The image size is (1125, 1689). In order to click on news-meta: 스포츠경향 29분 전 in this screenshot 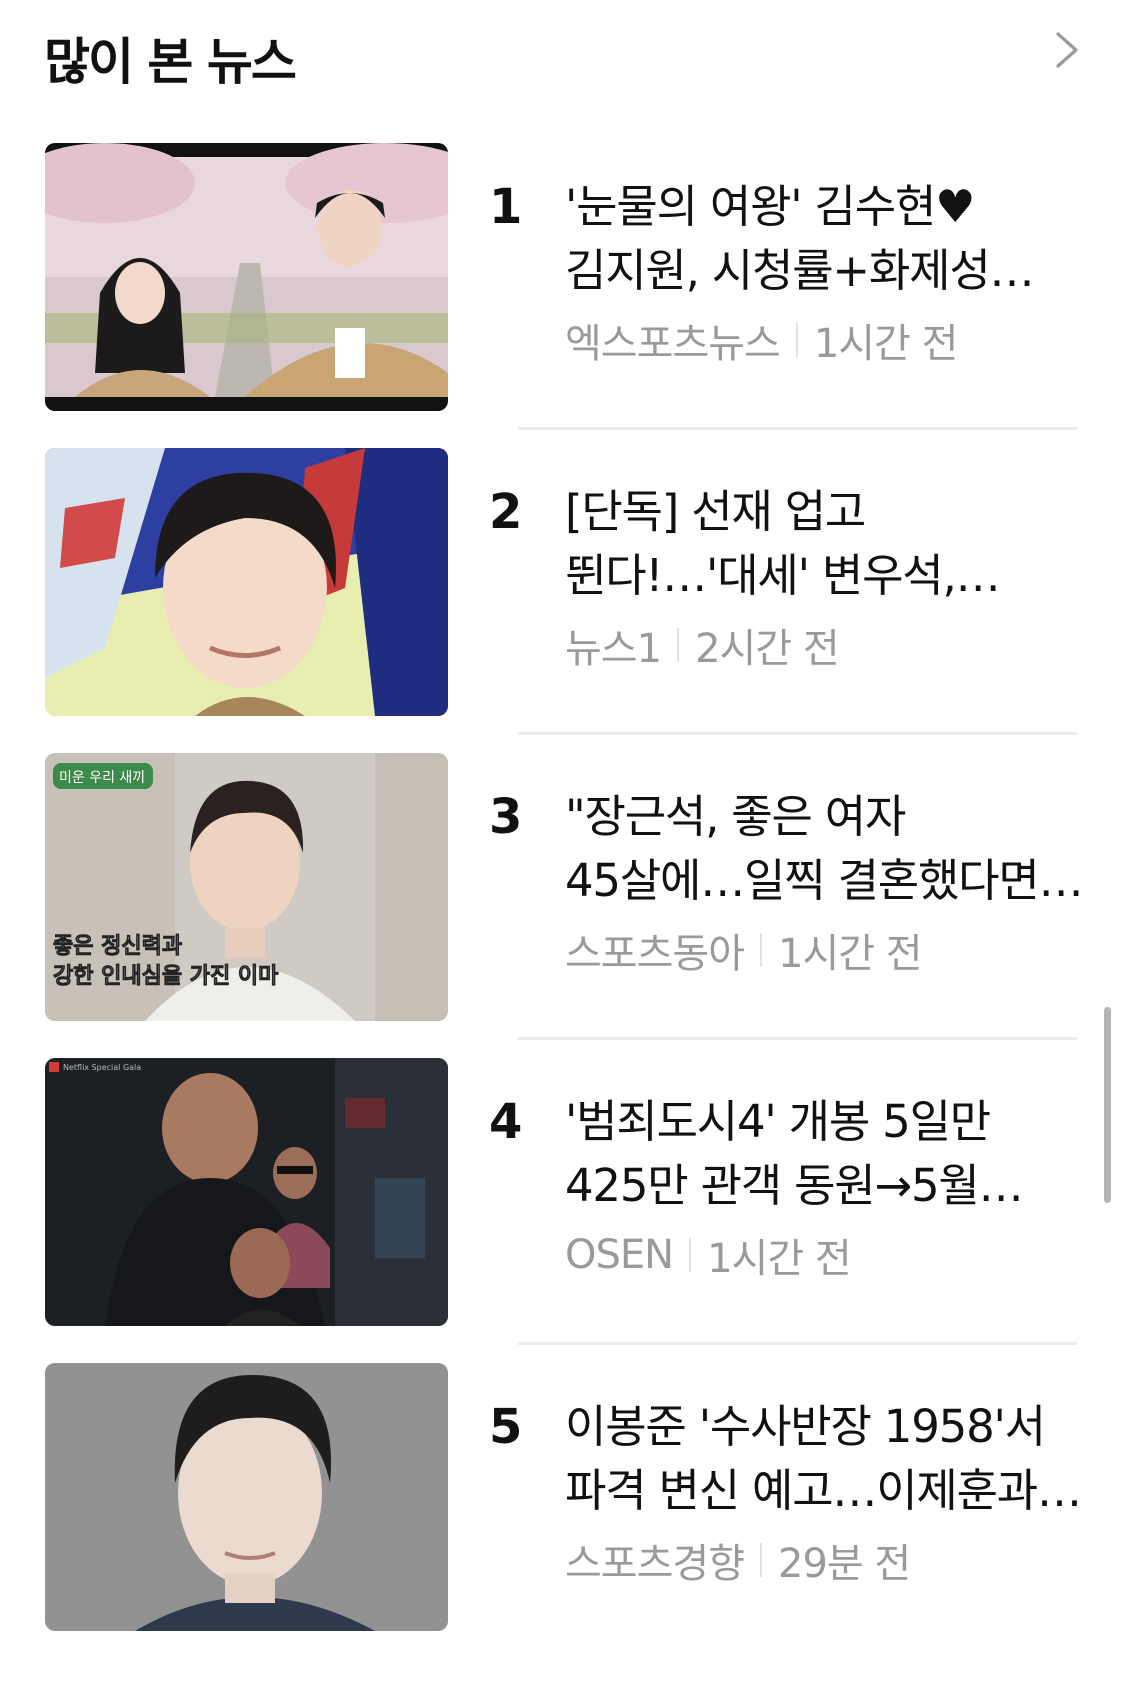, I will do `click(738, 1560)`.